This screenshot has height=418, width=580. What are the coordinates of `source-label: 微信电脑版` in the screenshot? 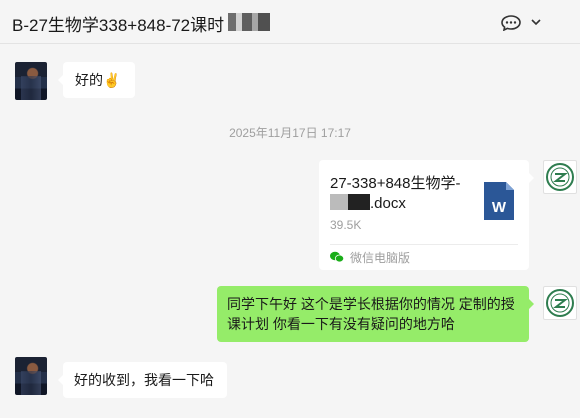 It's located at (380, 257).